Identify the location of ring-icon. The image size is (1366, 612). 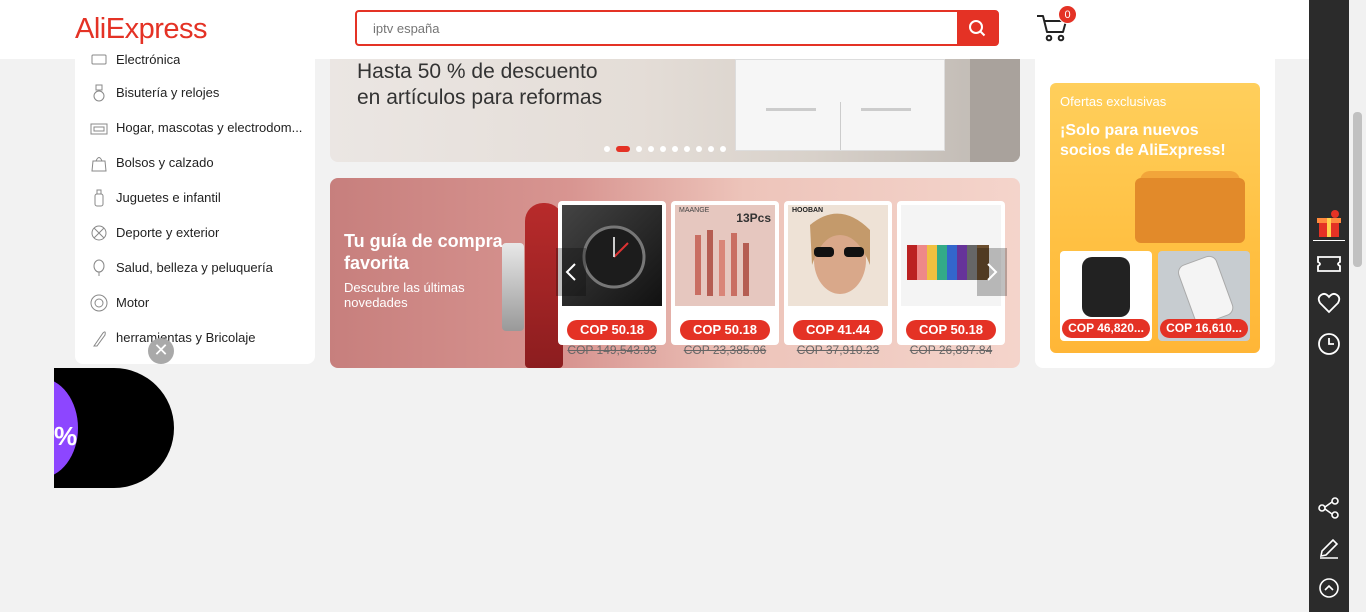
(99, 93).